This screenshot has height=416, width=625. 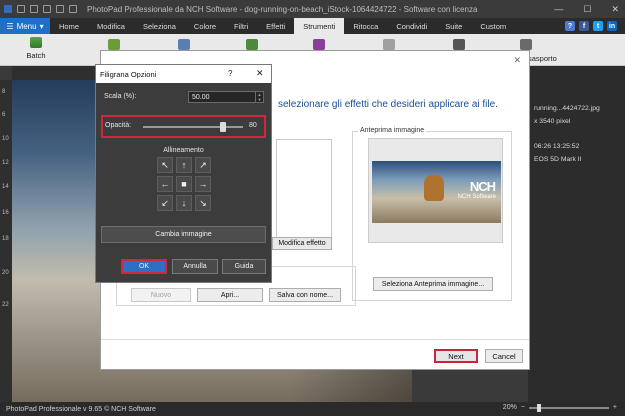 What do you see at coordinates (223, 127) in the screenshot?
I see `opacity-slider-knob` at bounding box center [223, 127].